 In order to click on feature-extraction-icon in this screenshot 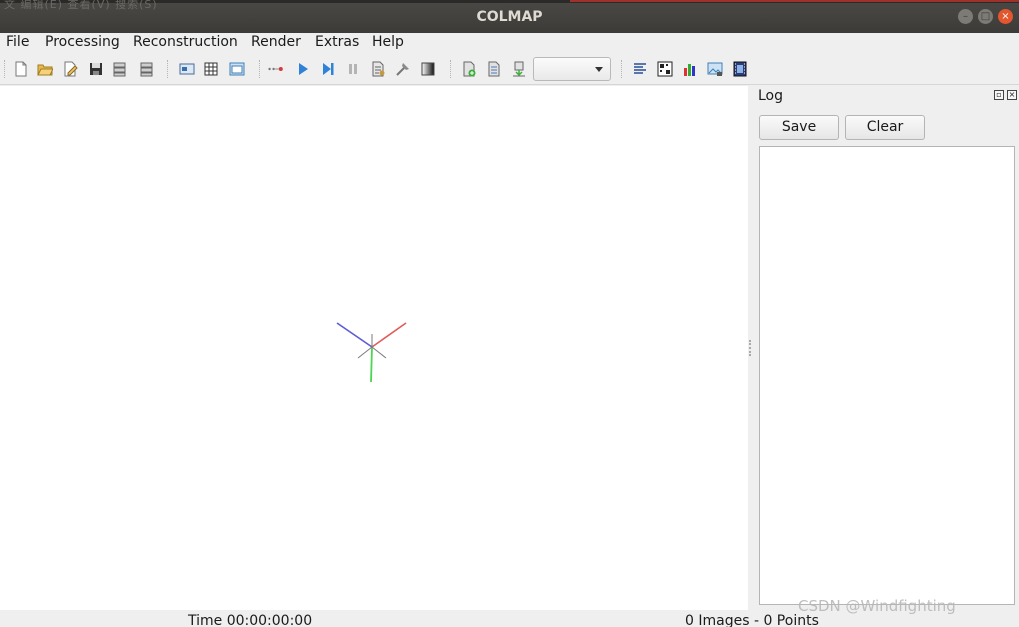, I will do `click(187, 69)`.